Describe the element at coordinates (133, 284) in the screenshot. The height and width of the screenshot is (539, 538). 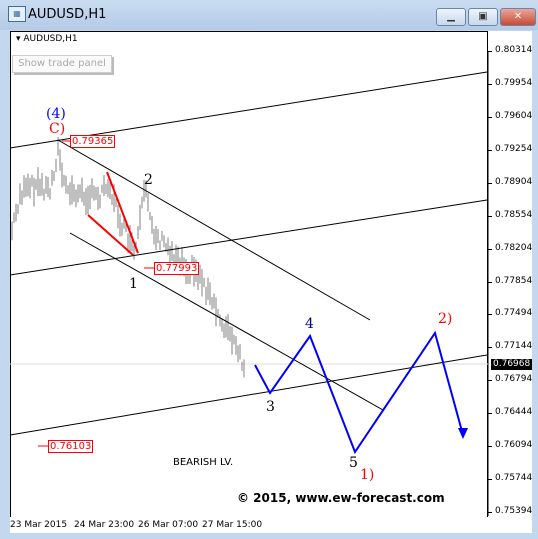
I see `wave-label: 1` at that location.